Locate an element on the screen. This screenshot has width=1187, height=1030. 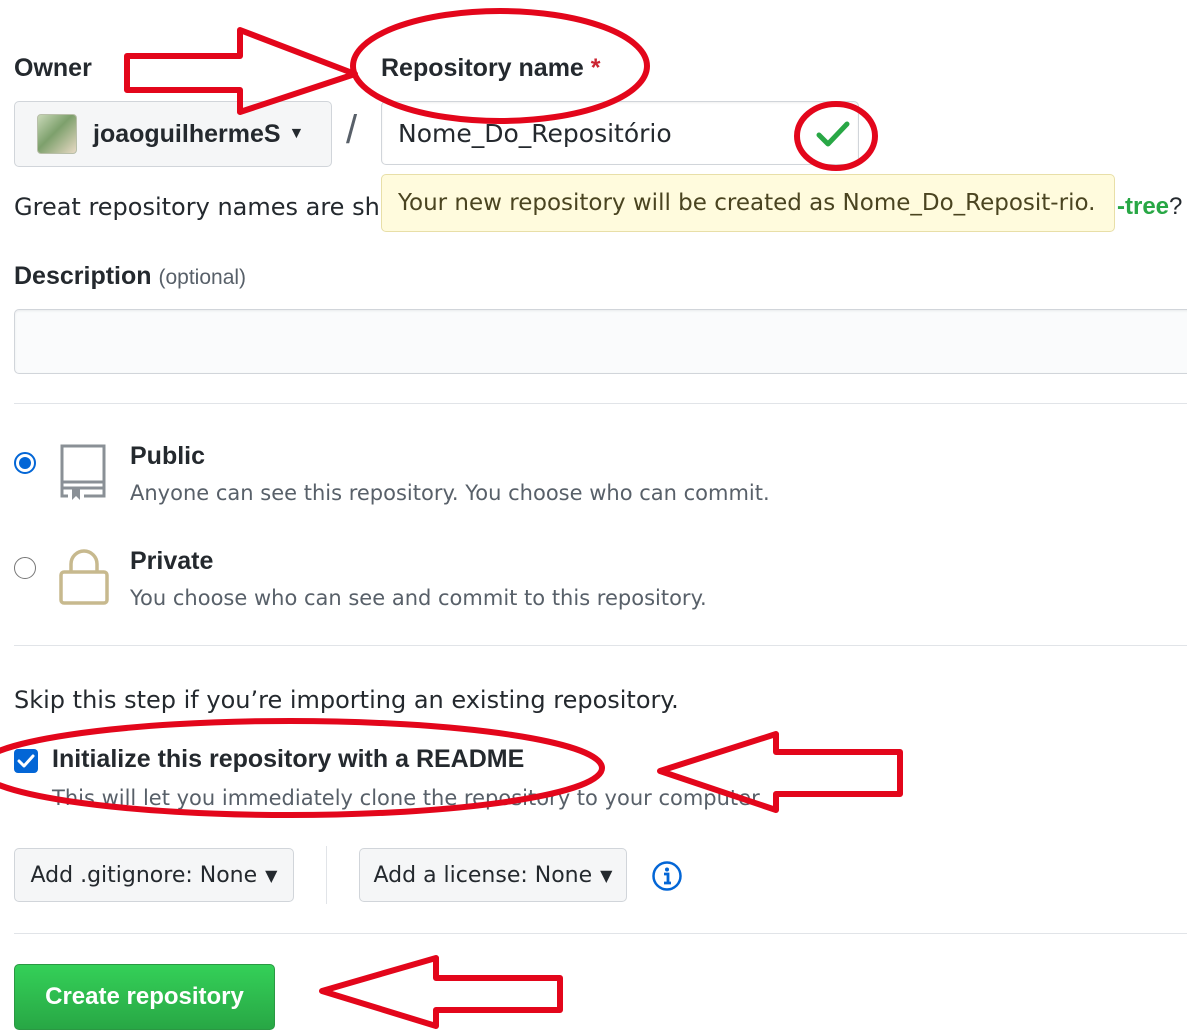
private-title: Private is located at coordinates (172, 561).